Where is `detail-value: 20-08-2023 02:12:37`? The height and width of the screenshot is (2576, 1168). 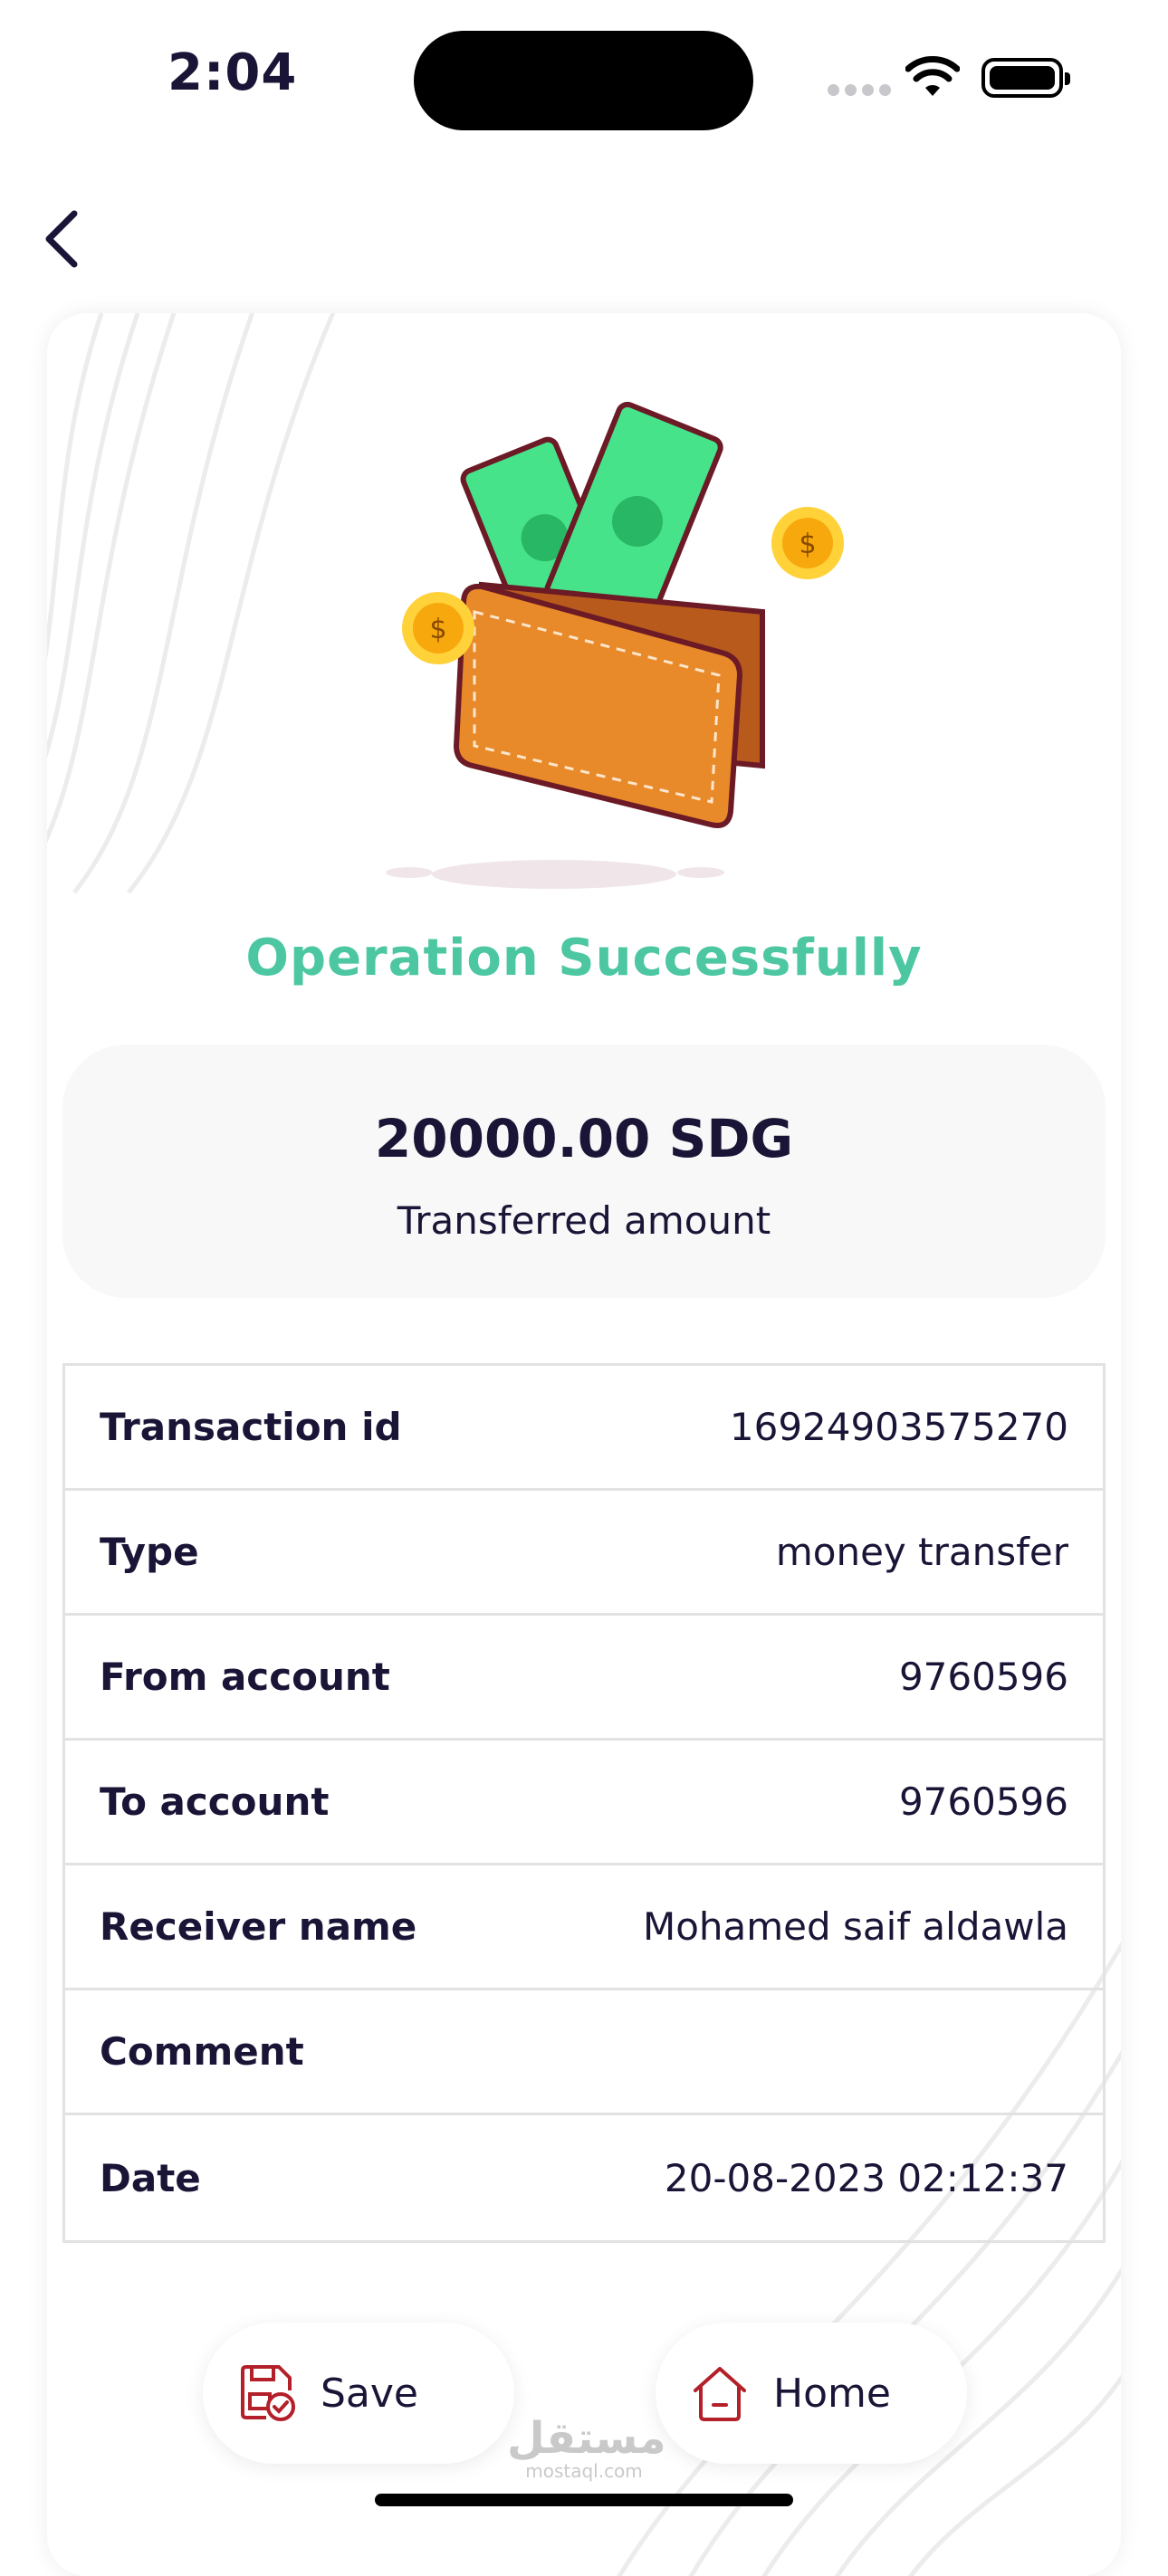 detail-value: 20-08-2023 02:12:37 is located at coordinates (866, 2178).